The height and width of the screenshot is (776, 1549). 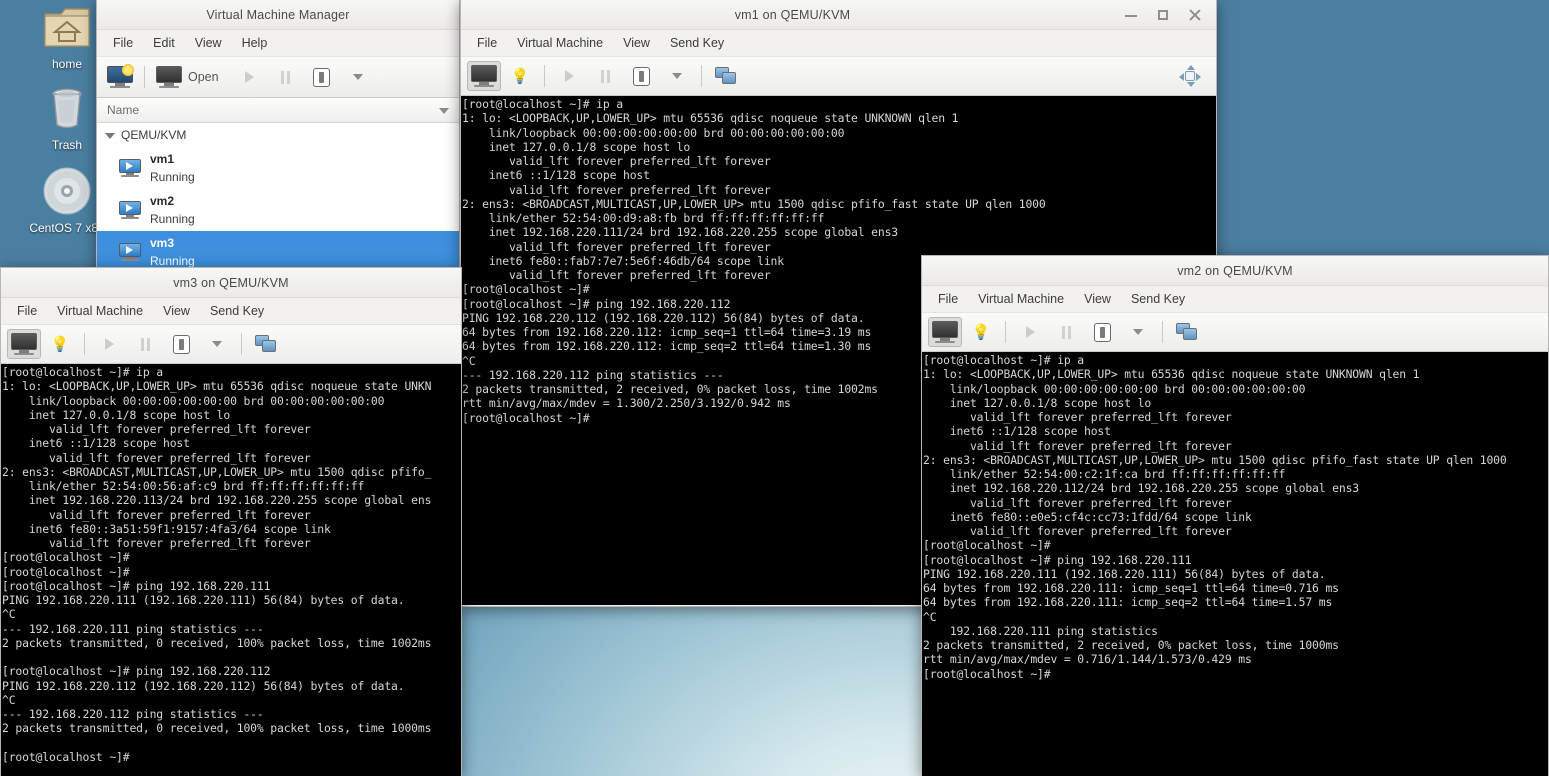 What do you see at coordinates (278, 135) in the screenshot?
I see `connection-group-qemu-kvm: QEMU/KVM` at bounding box center [278, 135].